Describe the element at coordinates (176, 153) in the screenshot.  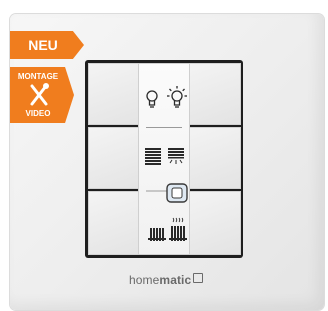
I see `blinds-open-icon` at that location.